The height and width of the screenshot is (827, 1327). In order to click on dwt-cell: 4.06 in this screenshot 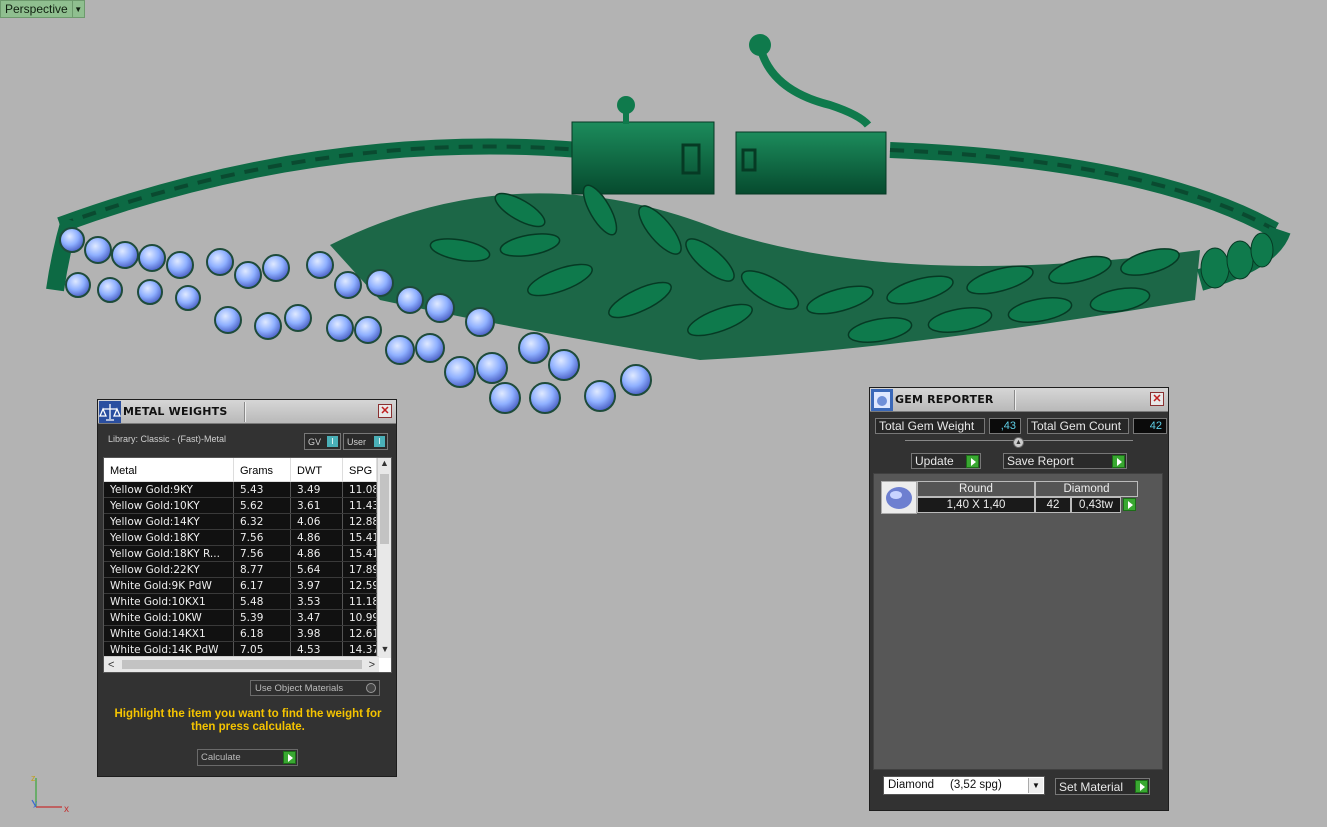, I will do `click(317, 521)`.